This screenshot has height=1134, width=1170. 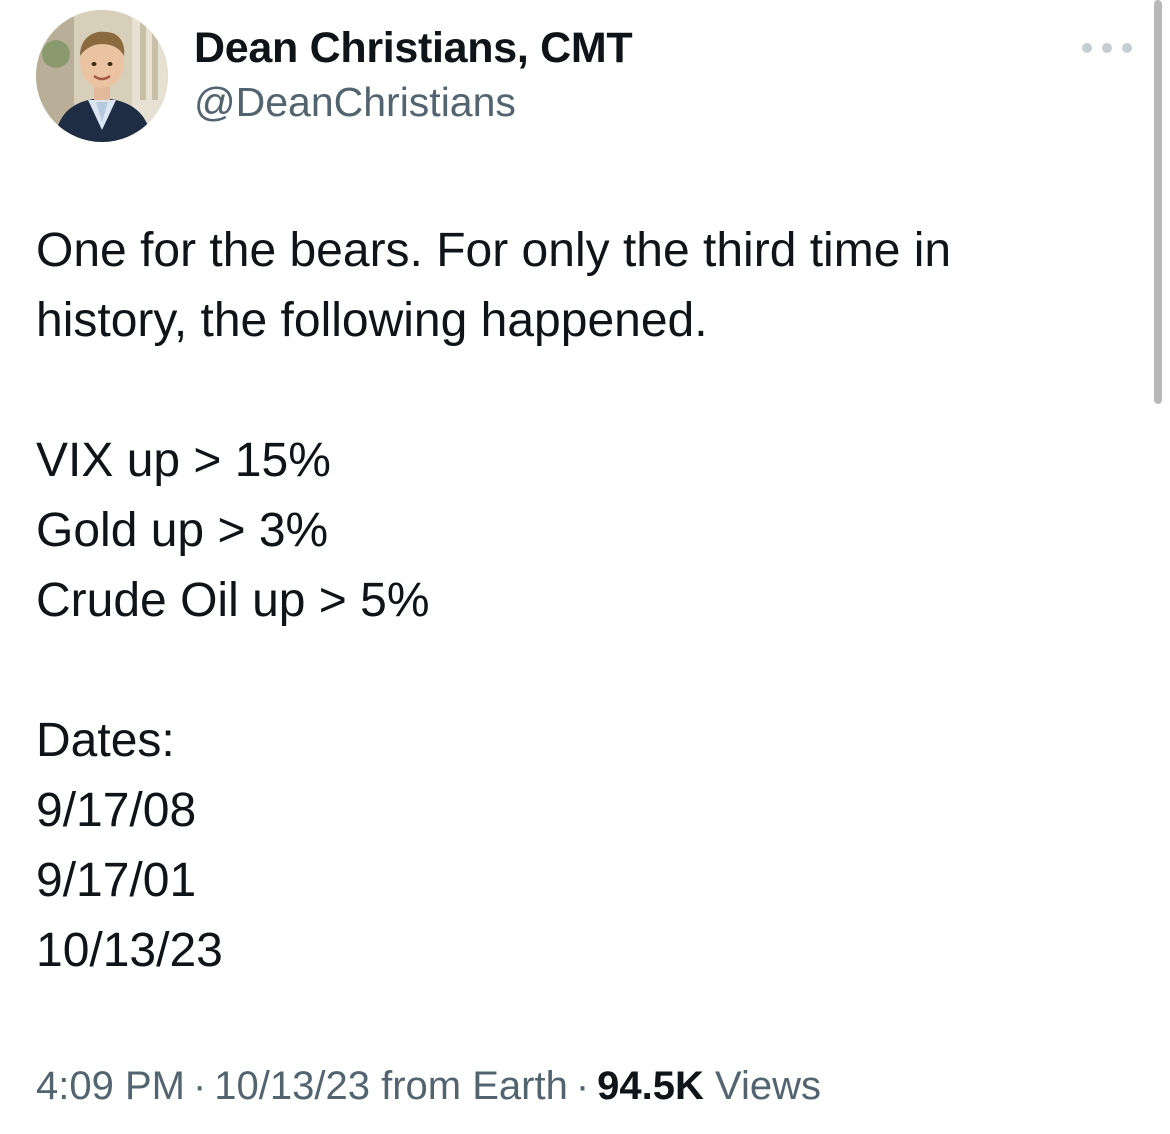 What do you see at coordinates (110, 1086) in the screenshot?
I see `tweet-time: 4:09 PM` at bounding box center [110, 1086].